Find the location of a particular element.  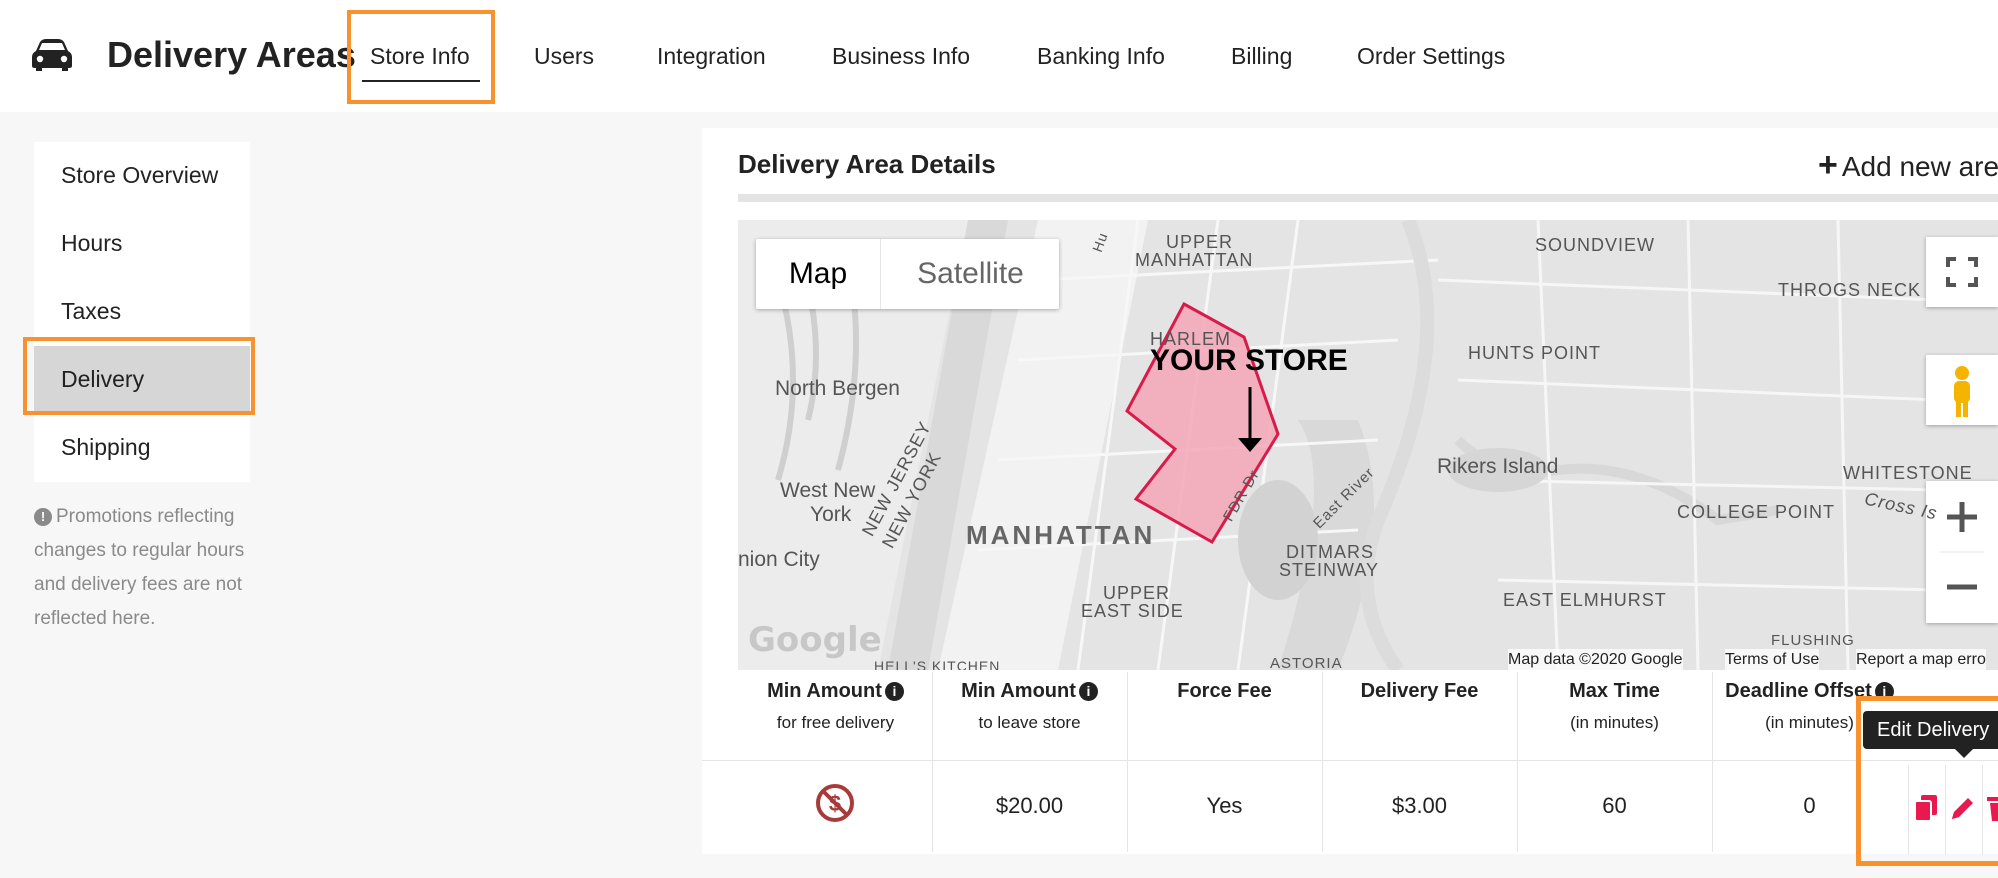

column-header-min-leave: Min Amount i to leave store is located at coordinates (1029, 706).